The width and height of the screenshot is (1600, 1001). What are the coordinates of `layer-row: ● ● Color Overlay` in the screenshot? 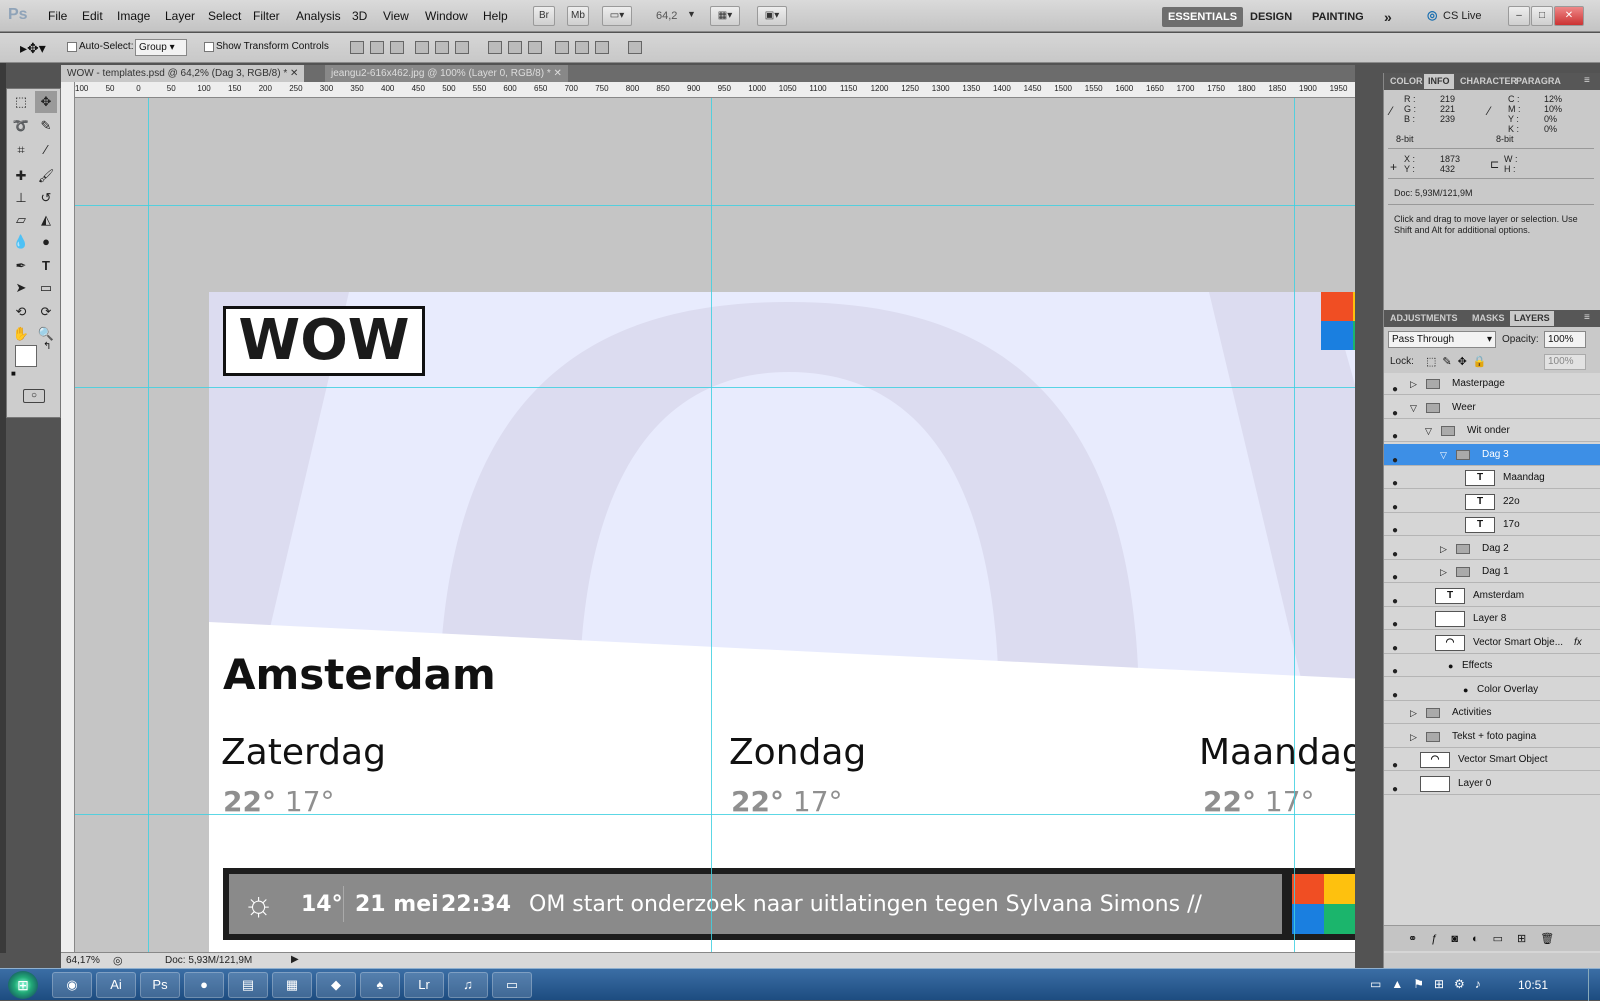 It's located at (1492, 690).